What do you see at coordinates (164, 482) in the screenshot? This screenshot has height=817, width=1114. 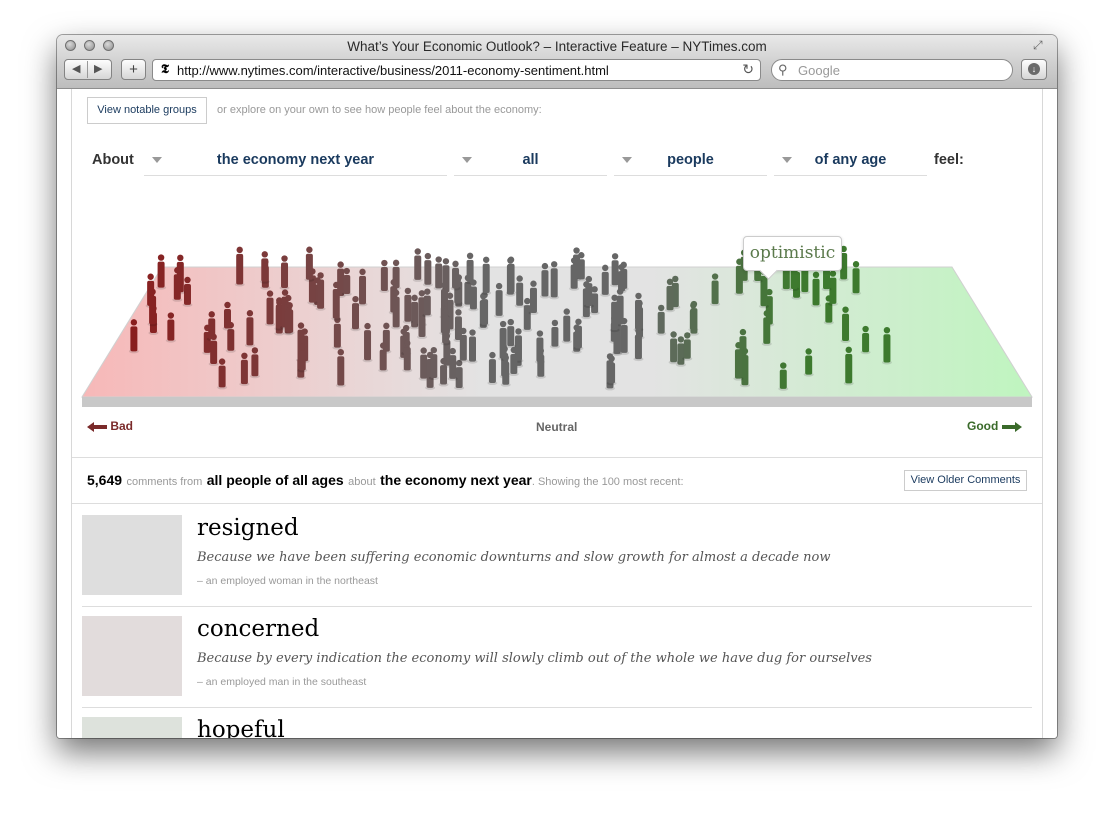 I see `summary-text-1: comments from` at bounding box center [164, 482].